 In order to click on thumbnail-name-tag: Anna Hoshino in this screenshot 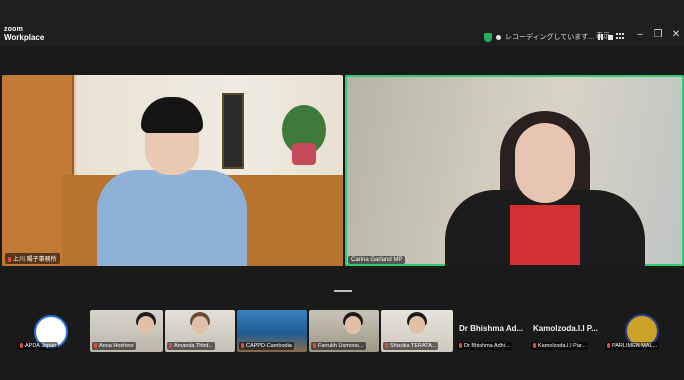, I will do `click(114, 346)`.